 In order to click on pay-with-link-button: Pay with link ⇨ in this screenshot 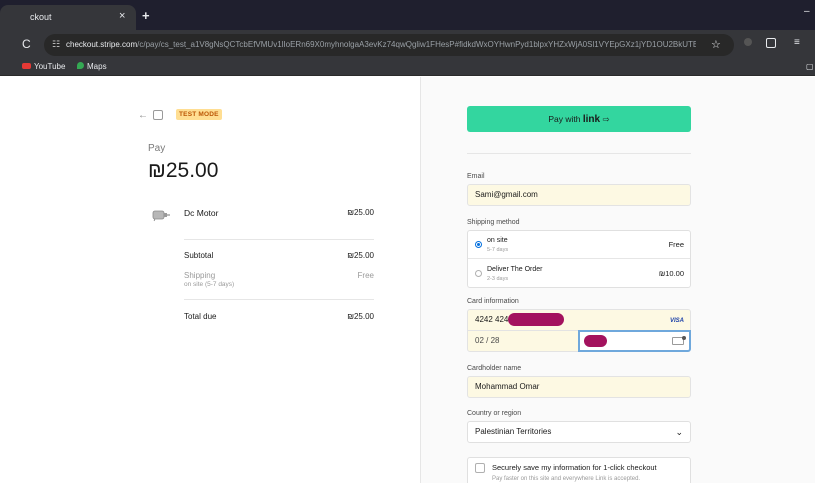, I will do `click(579, 119)`.